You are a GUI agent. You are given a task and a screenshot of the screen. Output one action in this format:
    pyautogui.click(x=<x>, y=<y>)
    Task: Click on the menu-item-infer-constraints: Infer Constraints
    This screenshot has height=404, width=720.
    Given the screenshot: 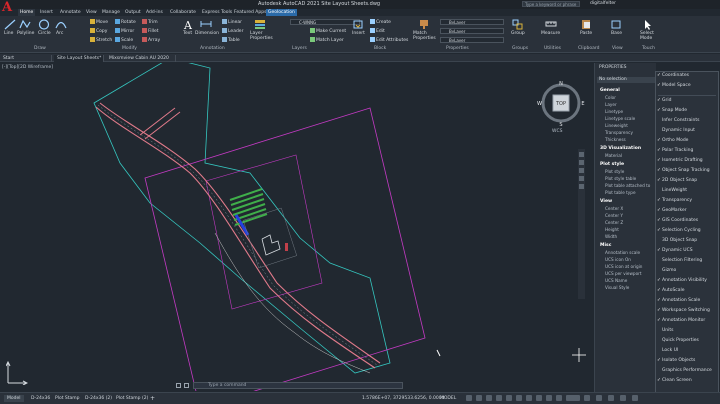 What is the action you would take?
    pyautogui.click(x=687, y=121)
    